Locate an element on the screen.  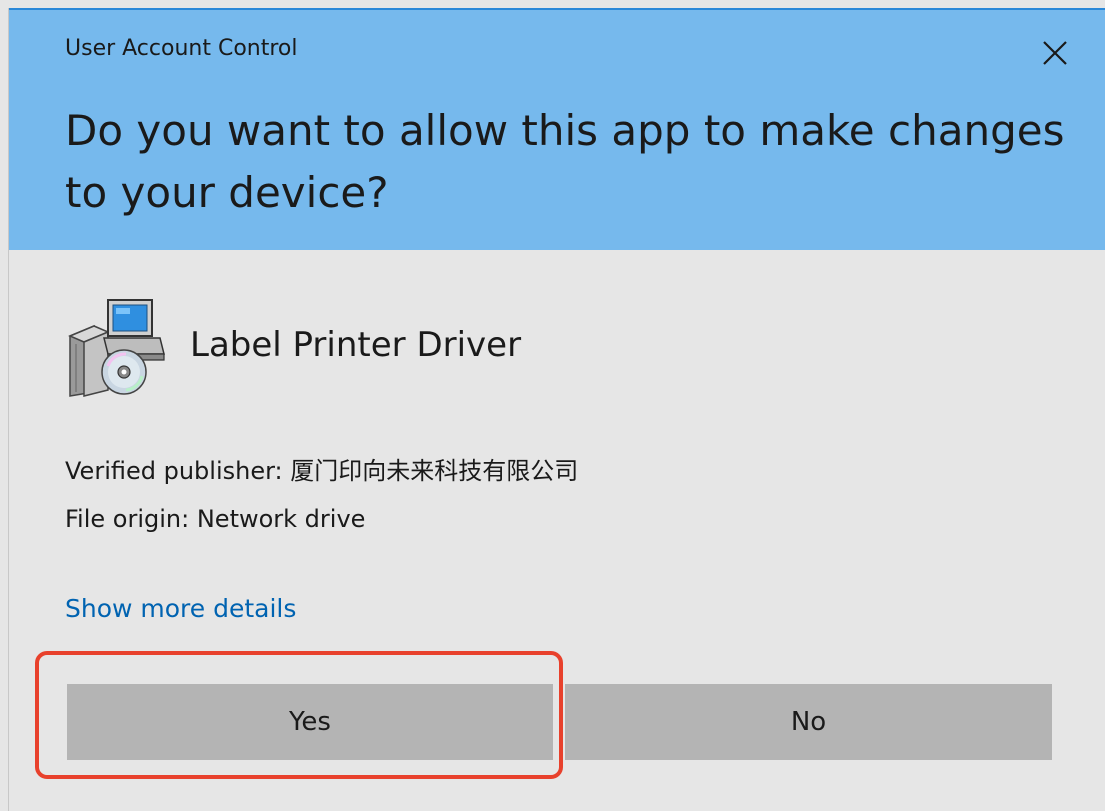
yes-button: Yes is located at coordinates (310, 722).